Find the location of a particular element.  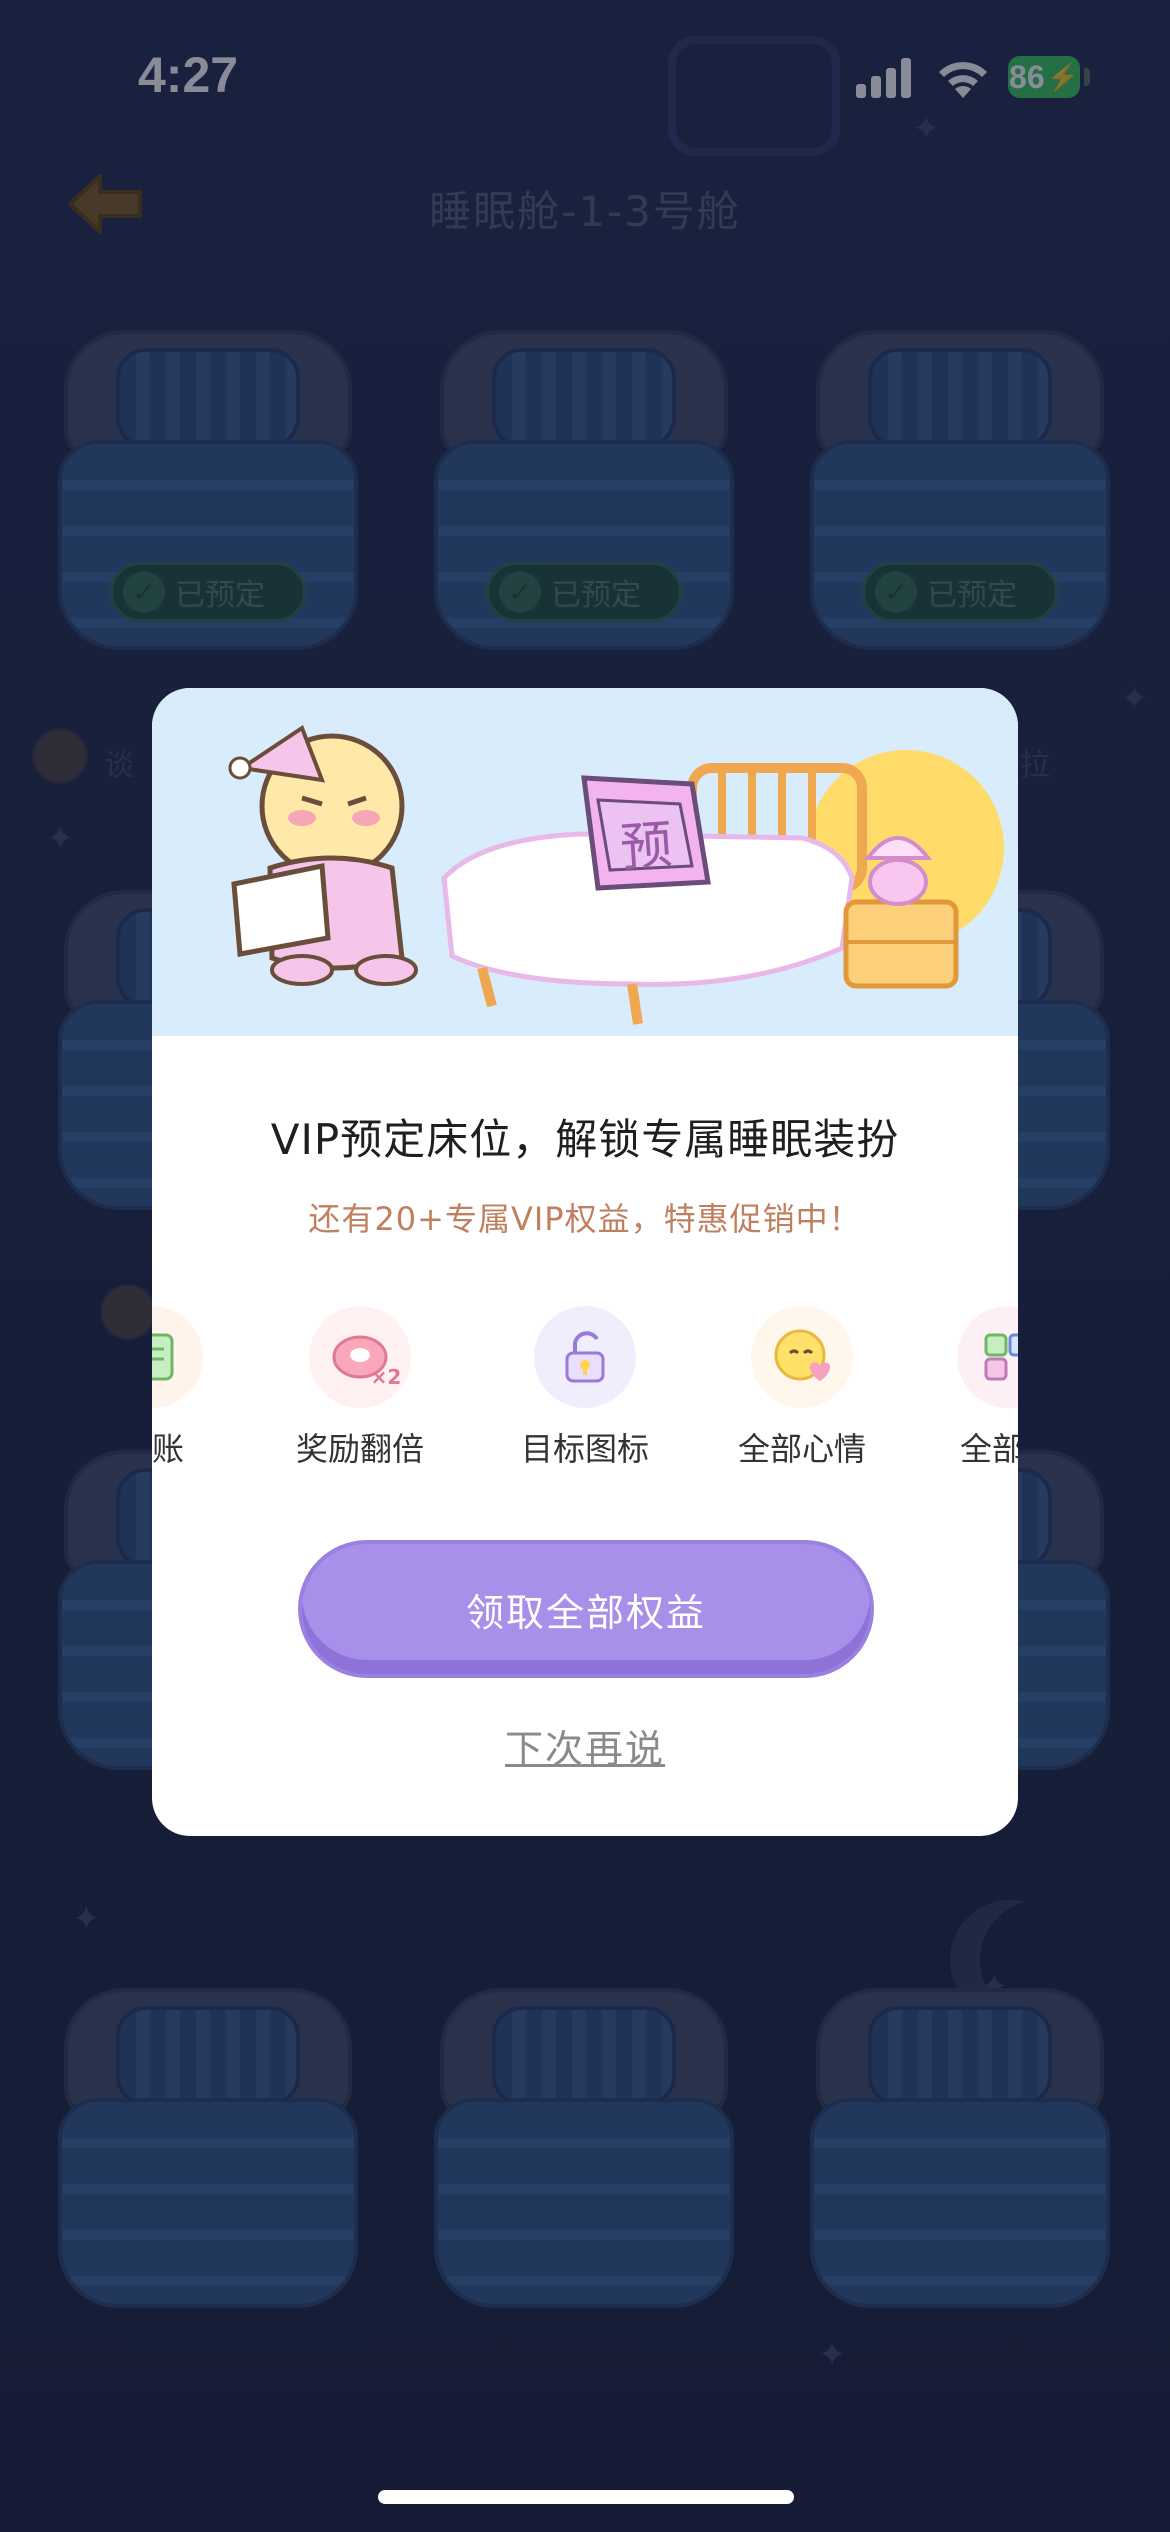

dialog-title: VIP预定床位，解锁专属睡眠装扮 is located at coordinates (585, 1139).